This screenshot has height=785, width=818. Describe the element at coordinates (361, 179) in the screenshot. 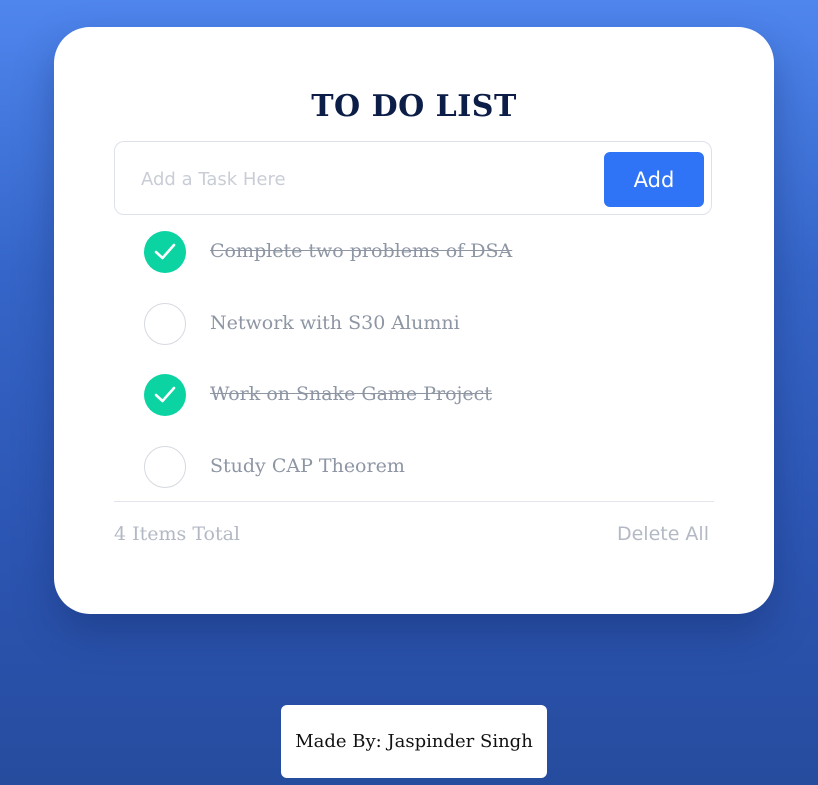

I see `task-input` at that location.